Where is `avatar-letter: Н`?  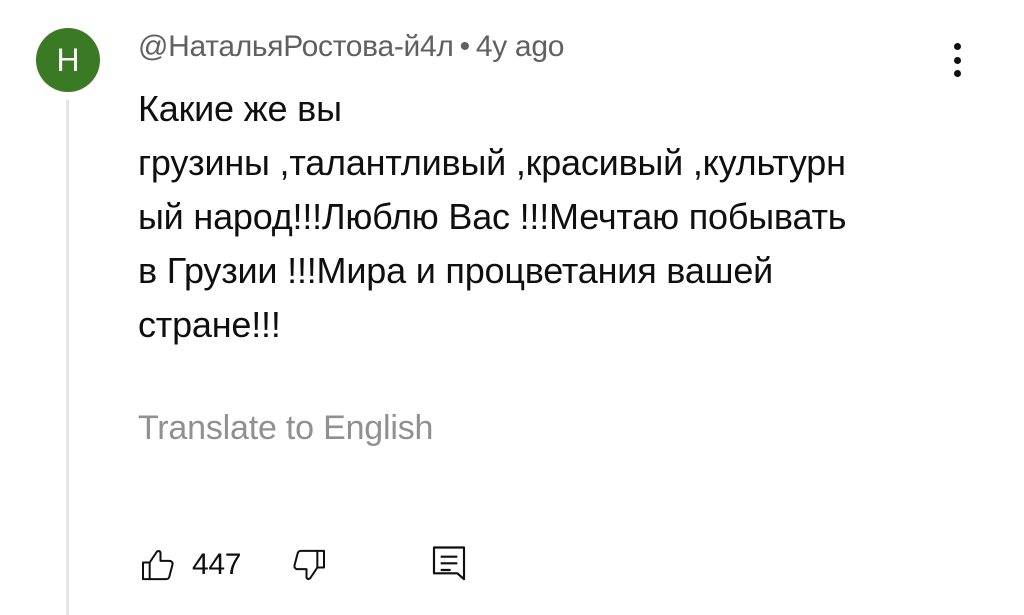 avatar-letter: Н is located at coordinates (68, 59).